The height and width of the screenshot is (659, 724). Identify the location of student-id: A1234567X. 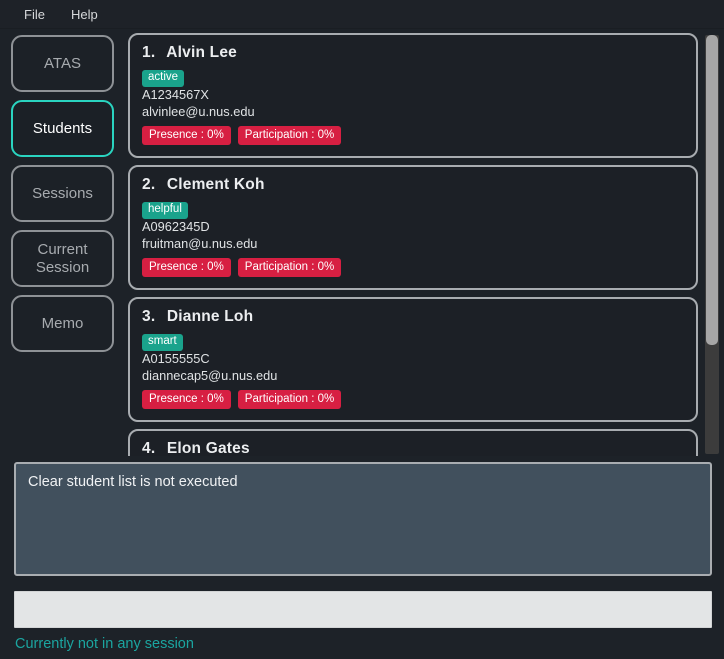
(175, 94).